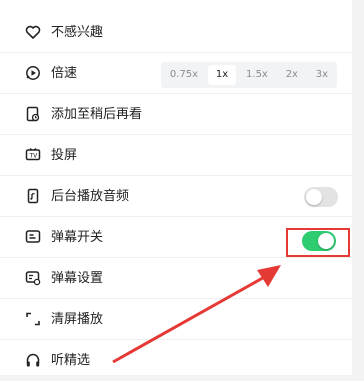  Describe the element at coordinates (184, 75) in the screenshot. I see `speed-option-0.75x: 0.75x` at that location.